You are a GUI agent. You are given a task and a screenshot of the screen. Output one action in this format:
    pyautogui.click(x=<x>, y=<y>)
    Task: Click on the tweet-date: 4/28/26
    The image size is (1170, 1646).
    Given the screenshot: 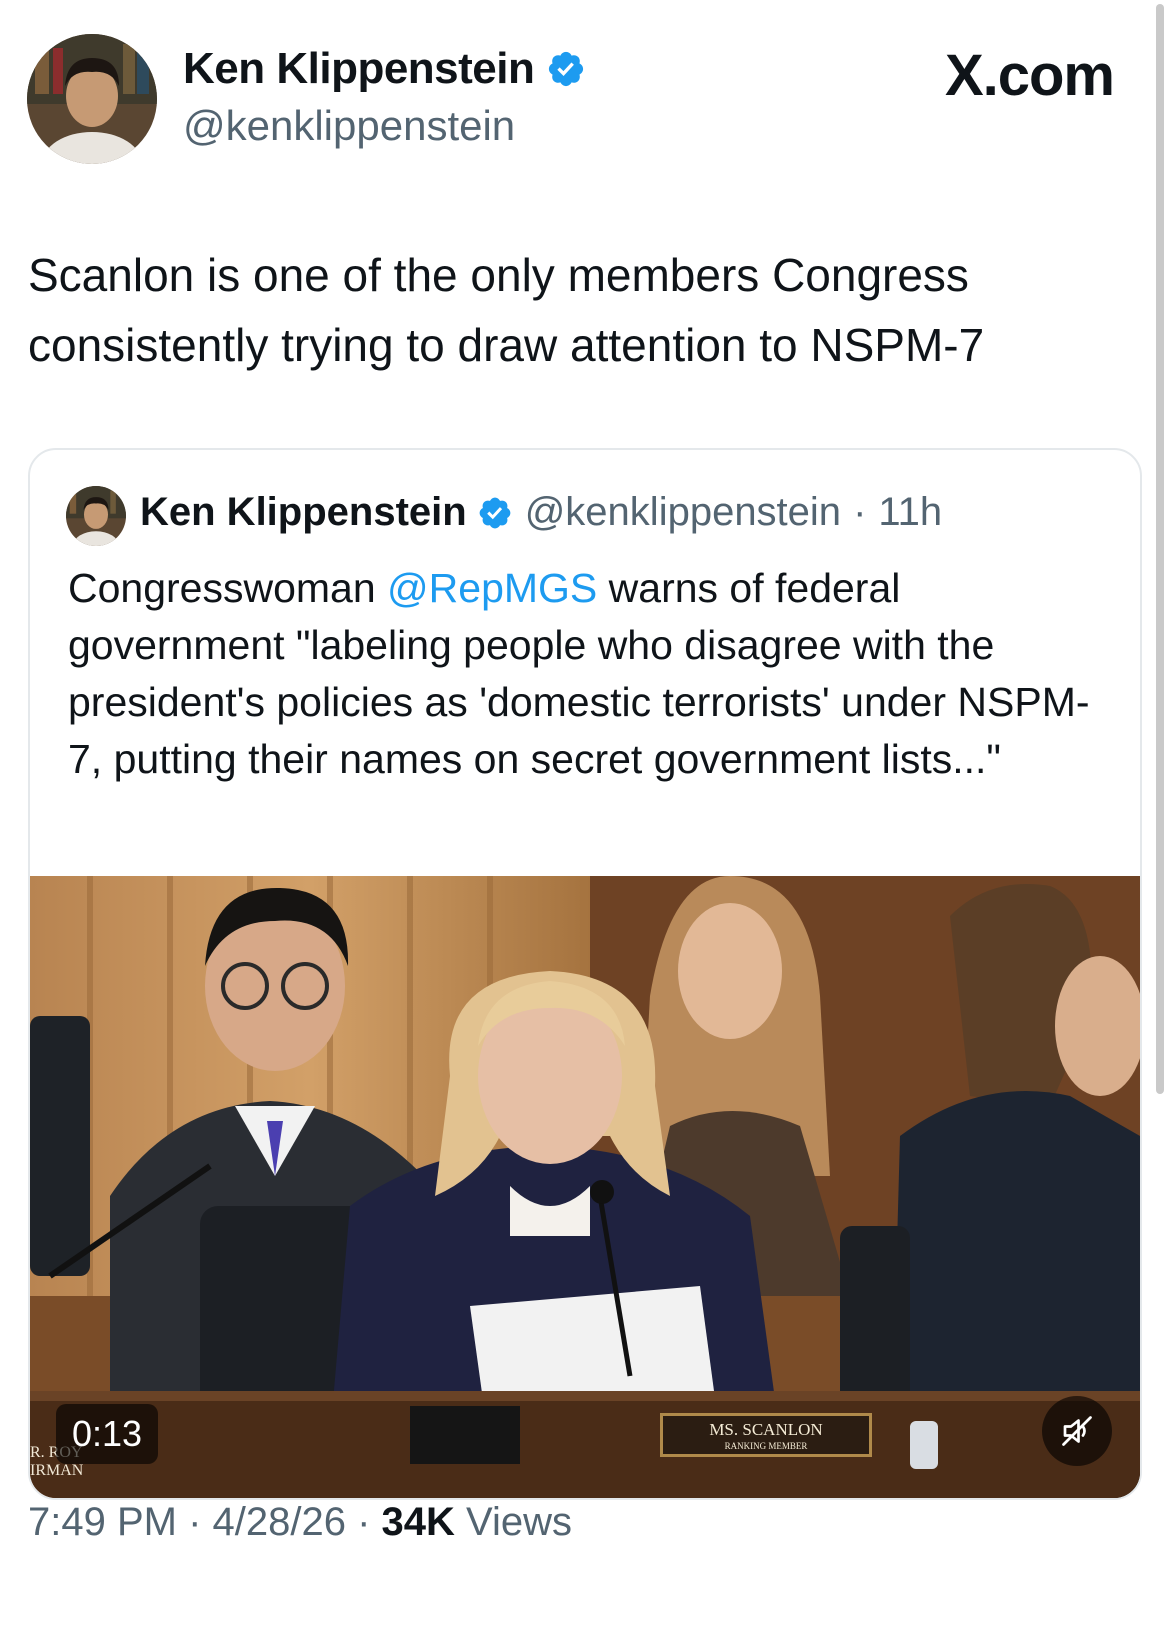 What is the action you would take?
    pyautogui.click(x=279, y=1522)
    